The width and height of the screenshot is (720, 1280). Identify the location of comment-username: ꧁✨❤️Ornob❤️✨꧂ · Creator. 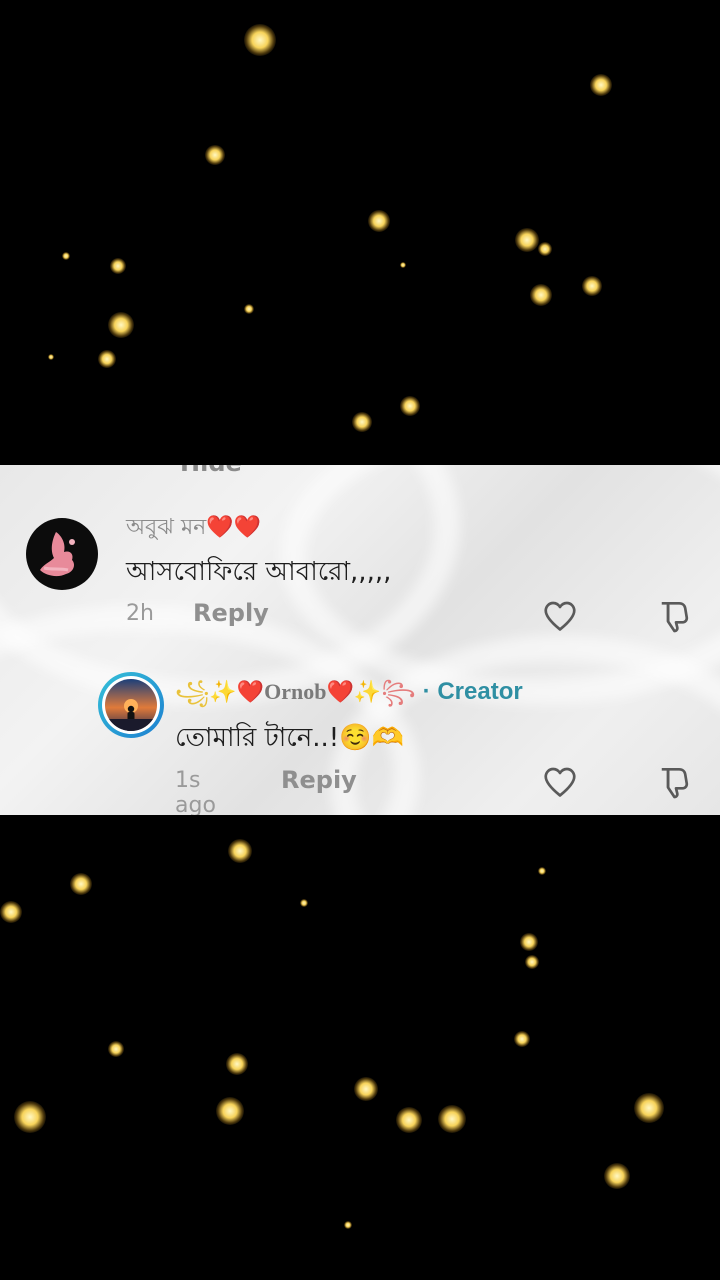
(349, 697).